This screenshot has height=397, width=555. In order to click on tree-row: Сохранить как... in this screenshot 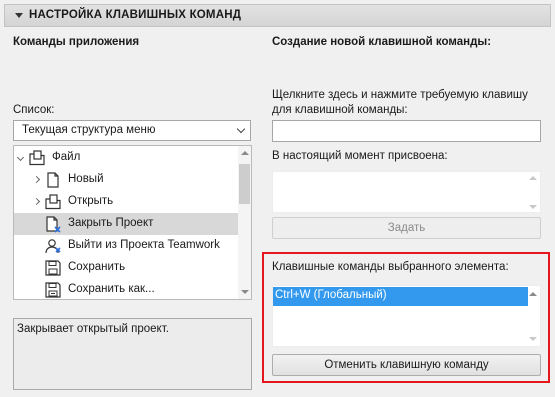, I will do `click(126, 289)`.